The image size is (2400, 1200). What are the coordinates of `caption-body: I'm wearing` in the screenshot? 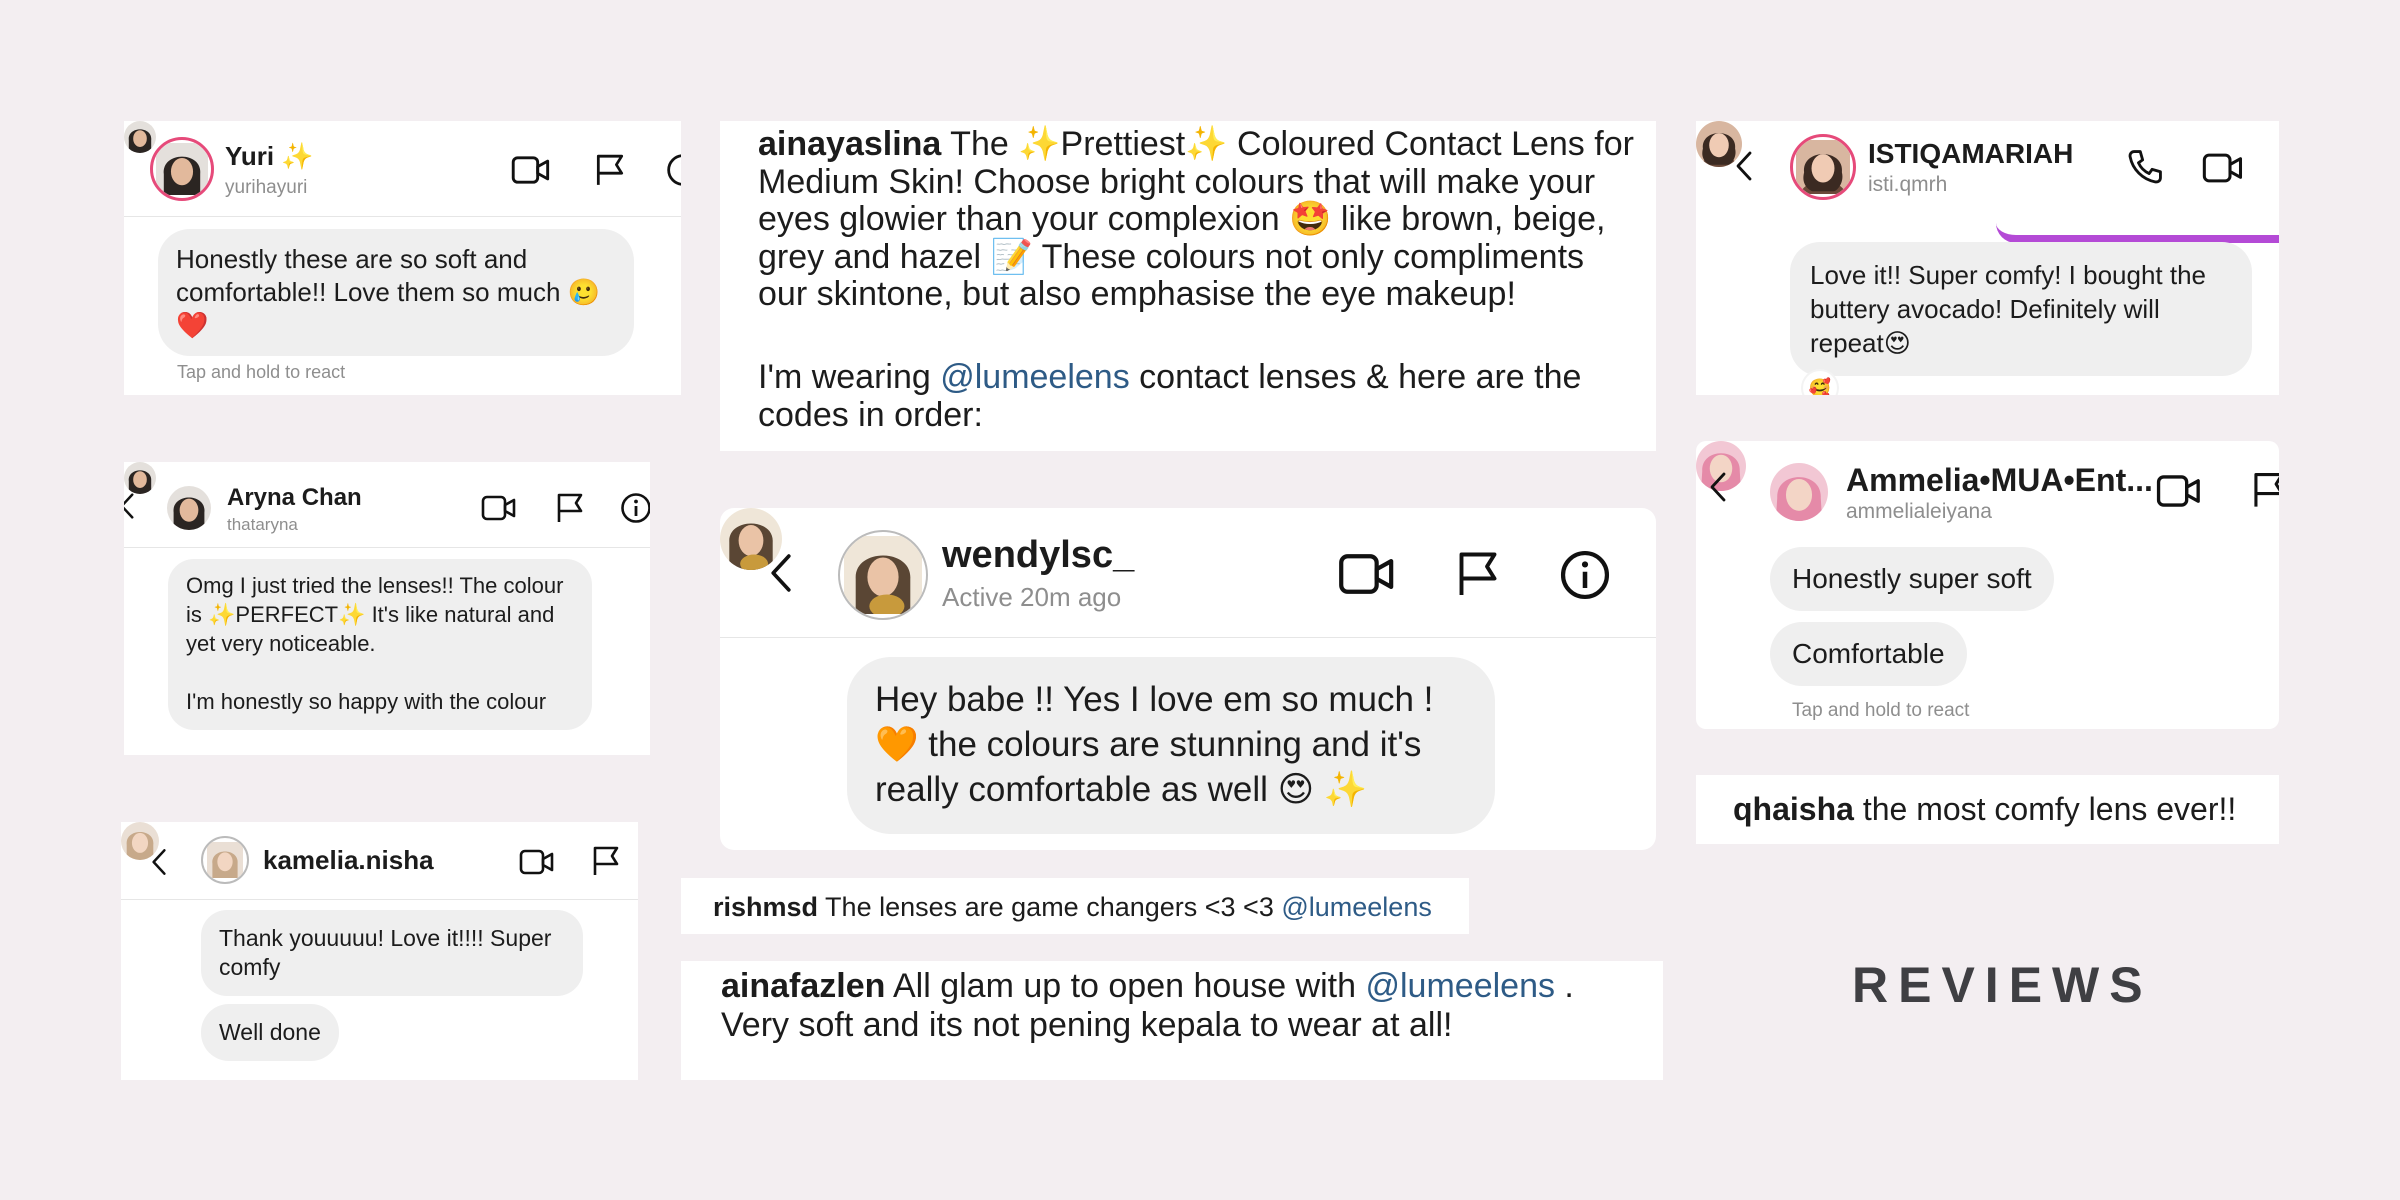 It's located at (849, 377).